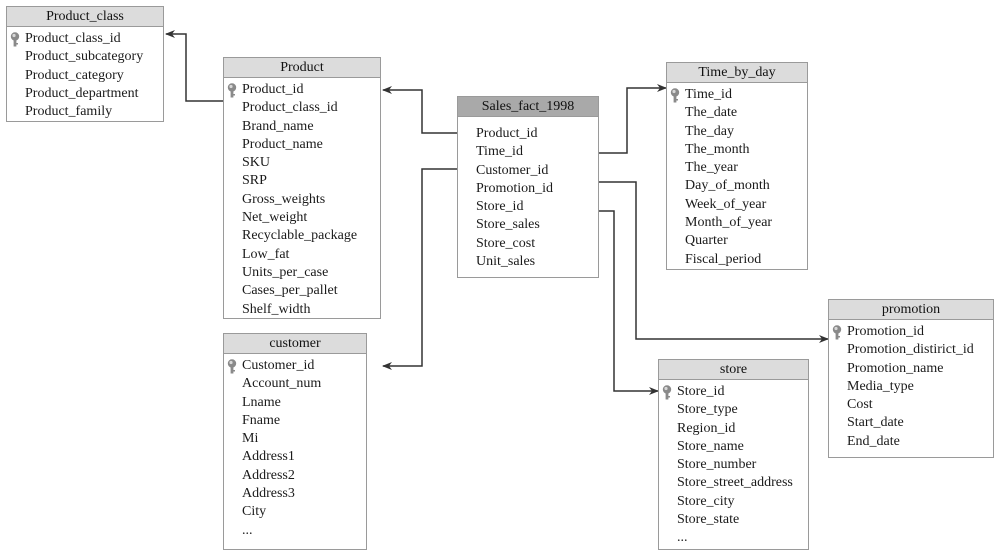  I want to click on table-title: customer, so click(295, 344).